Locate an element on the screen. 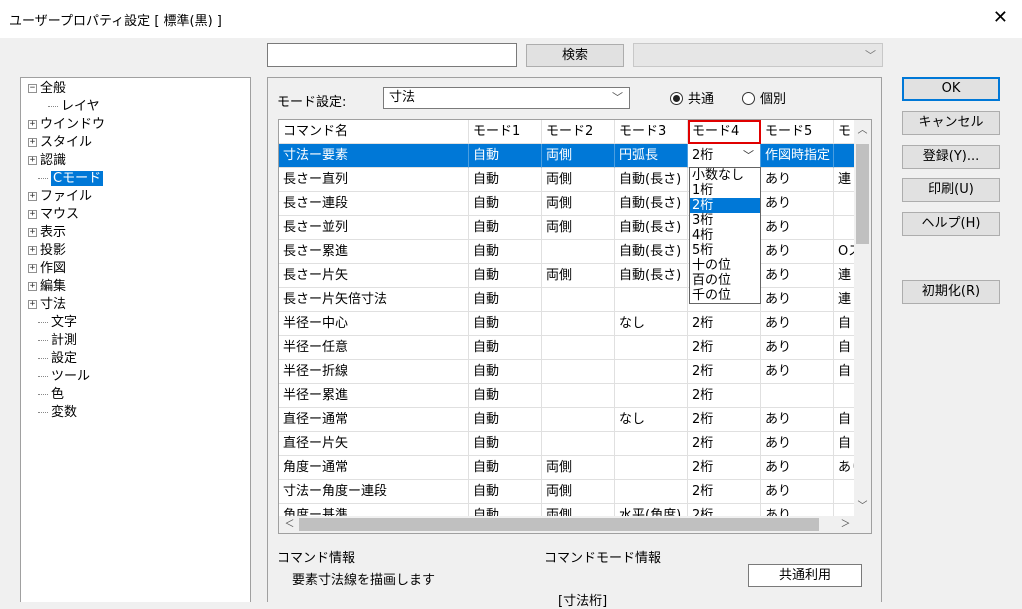 This screenshot has height=609, width=1022. table-cell: 半径ー折線 is located at coordinates (374, 372).